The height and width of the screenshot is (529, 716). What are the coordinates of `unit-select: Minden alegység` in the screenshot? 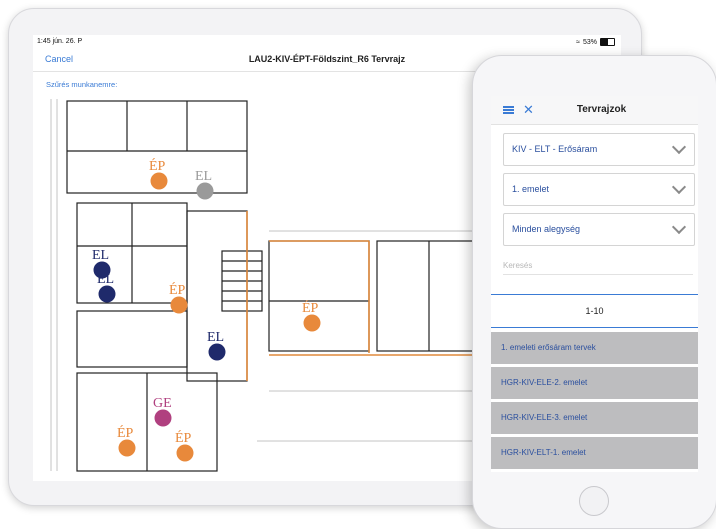 It's located at (599, 229).